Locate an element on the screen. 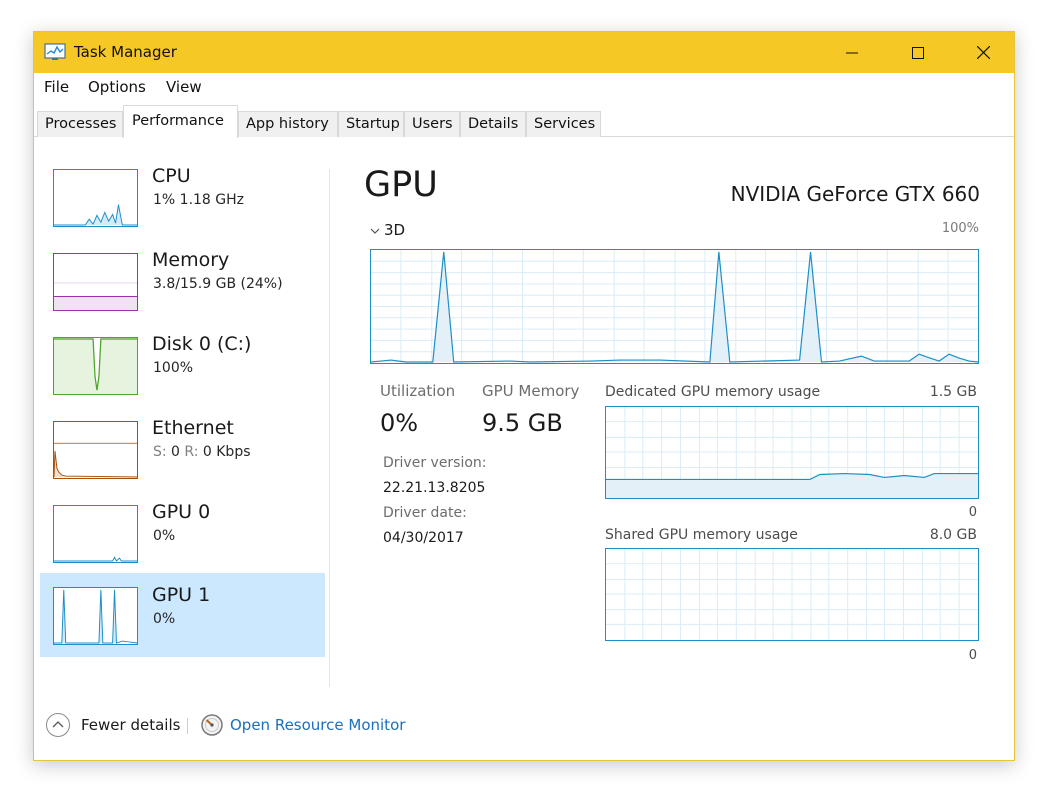  engine-label: 3D is located at coordinates (395, 230).